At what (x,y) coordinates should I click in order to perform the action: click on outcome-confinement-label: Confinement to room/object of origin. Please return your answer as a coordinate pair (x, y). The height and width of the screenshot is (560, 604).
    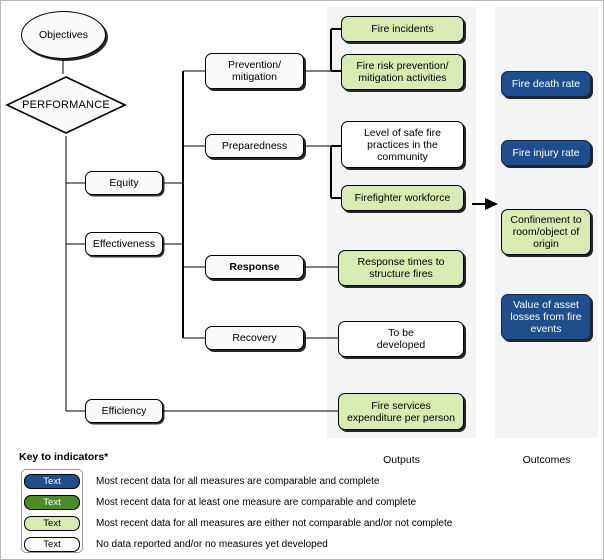
    Looking at the image, I should click on (546, 232).